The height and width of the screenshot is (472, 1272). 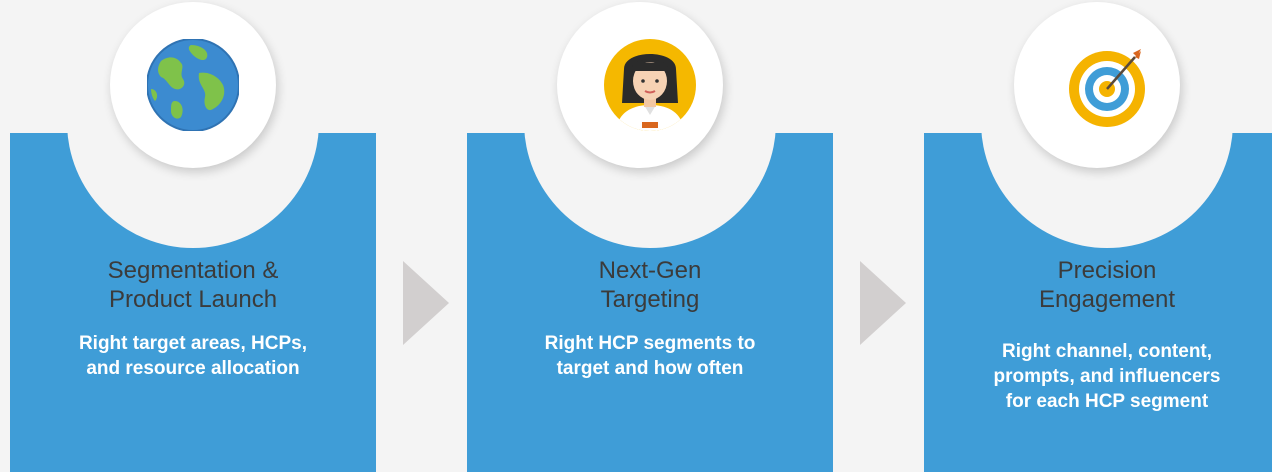 What do you see at coordinates (650, 368) in the screenshot?
I see `step-2-desc-line2: target and how often` at bounding box center [650, 368].